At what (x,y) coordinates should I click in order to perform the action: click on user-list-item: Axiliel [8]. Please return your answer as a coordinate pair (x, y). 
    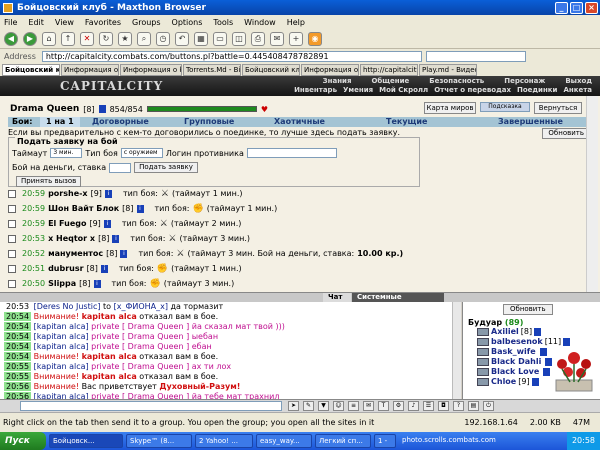
    Looking at the image, I should click on (523, 332).